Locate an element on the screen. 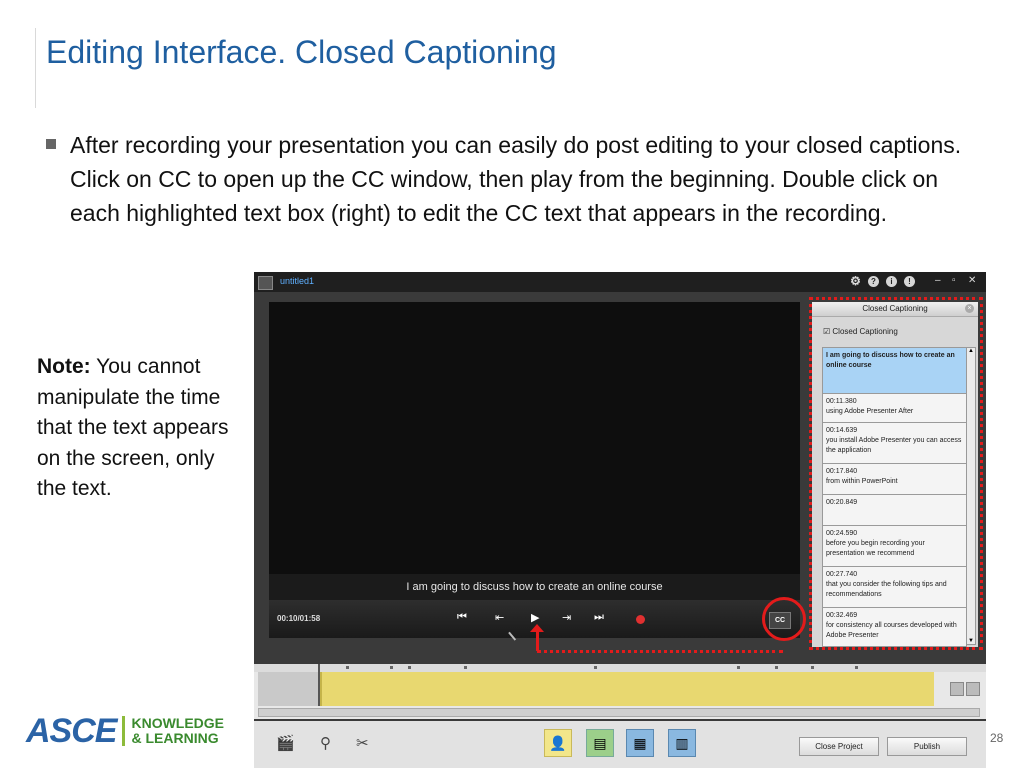 Image resolution: width=1024 pixels, height=768 pixels. logo-line-1: KNOWLEDGE is located at coordinates (178, 723).